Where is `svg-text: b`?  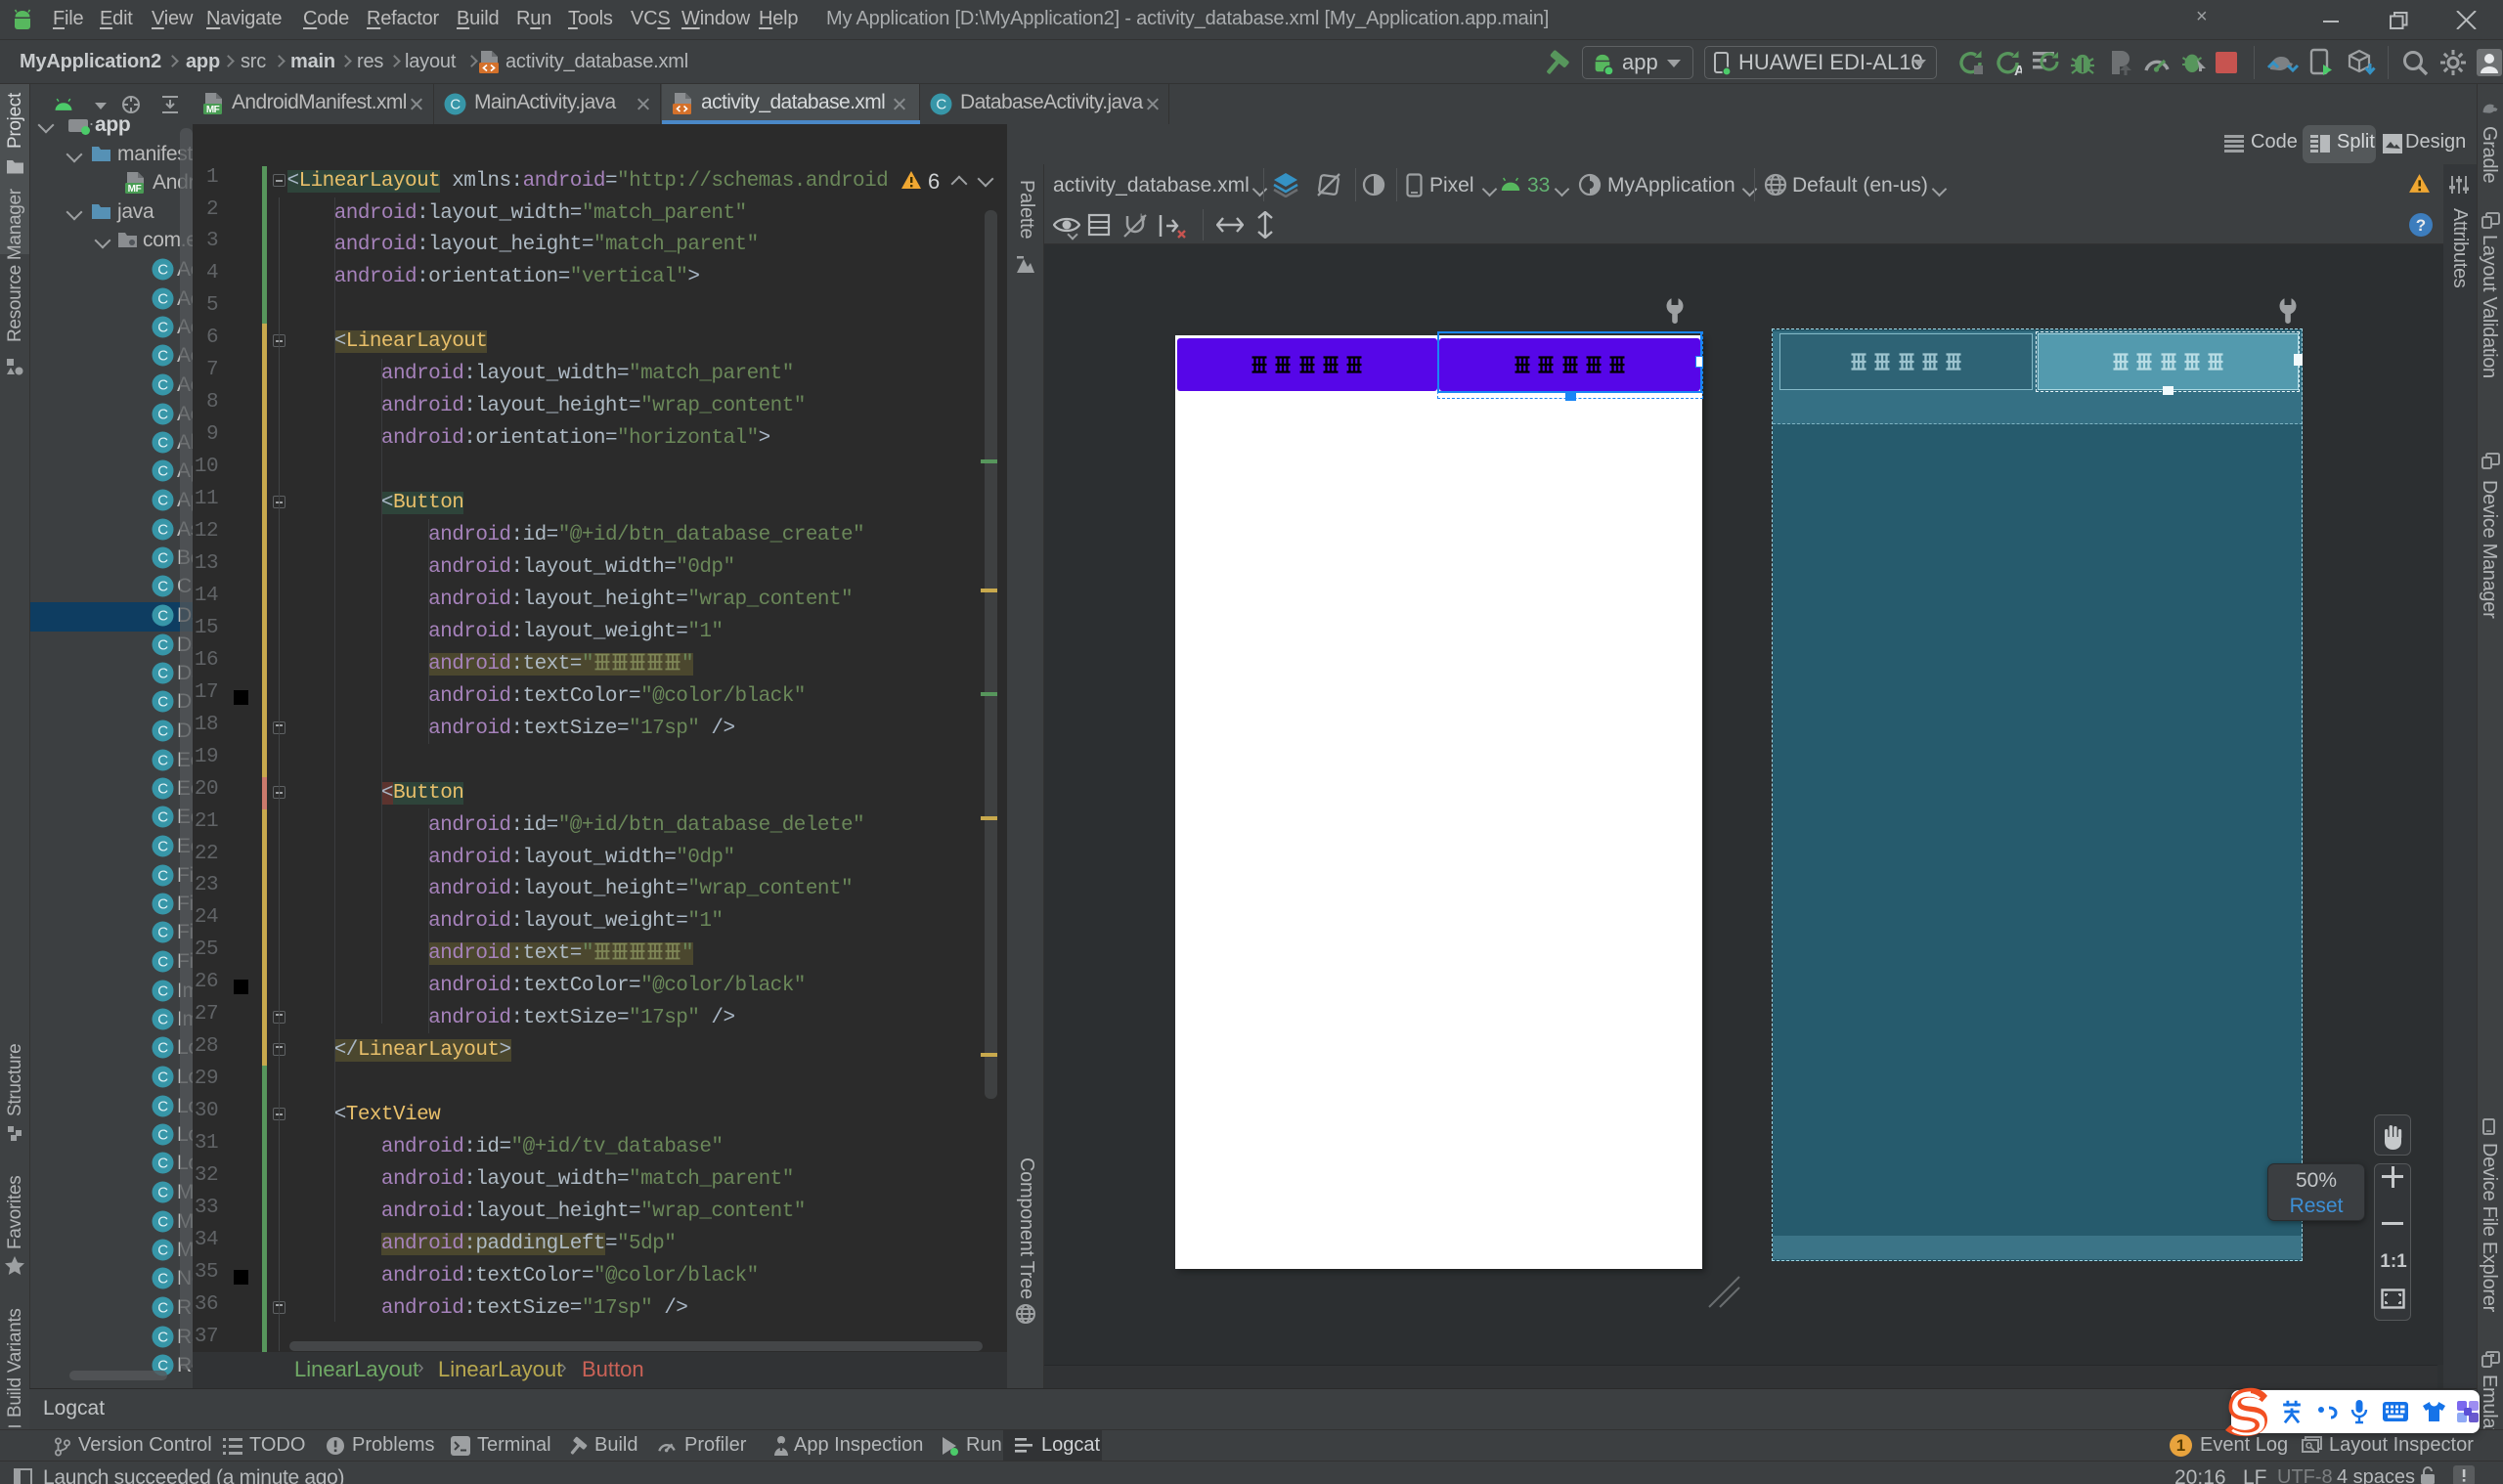
svg-text: b is located at coordinates (1143, 218).